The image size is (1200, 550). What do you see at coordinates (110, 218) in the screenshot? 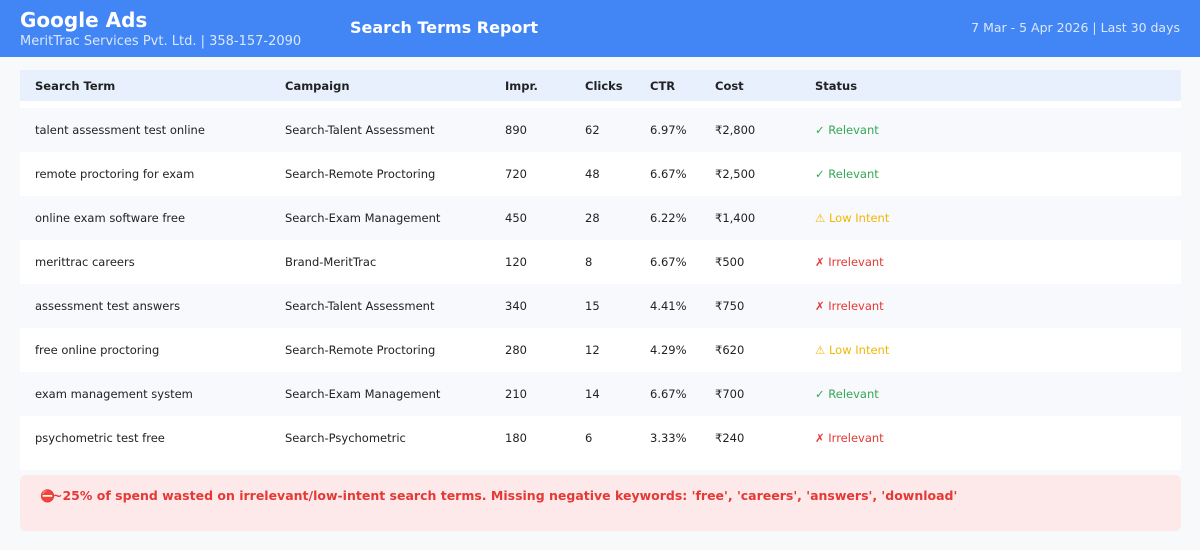
I see `cell-search-term: online exam software free` at bounding box center [110, 218].